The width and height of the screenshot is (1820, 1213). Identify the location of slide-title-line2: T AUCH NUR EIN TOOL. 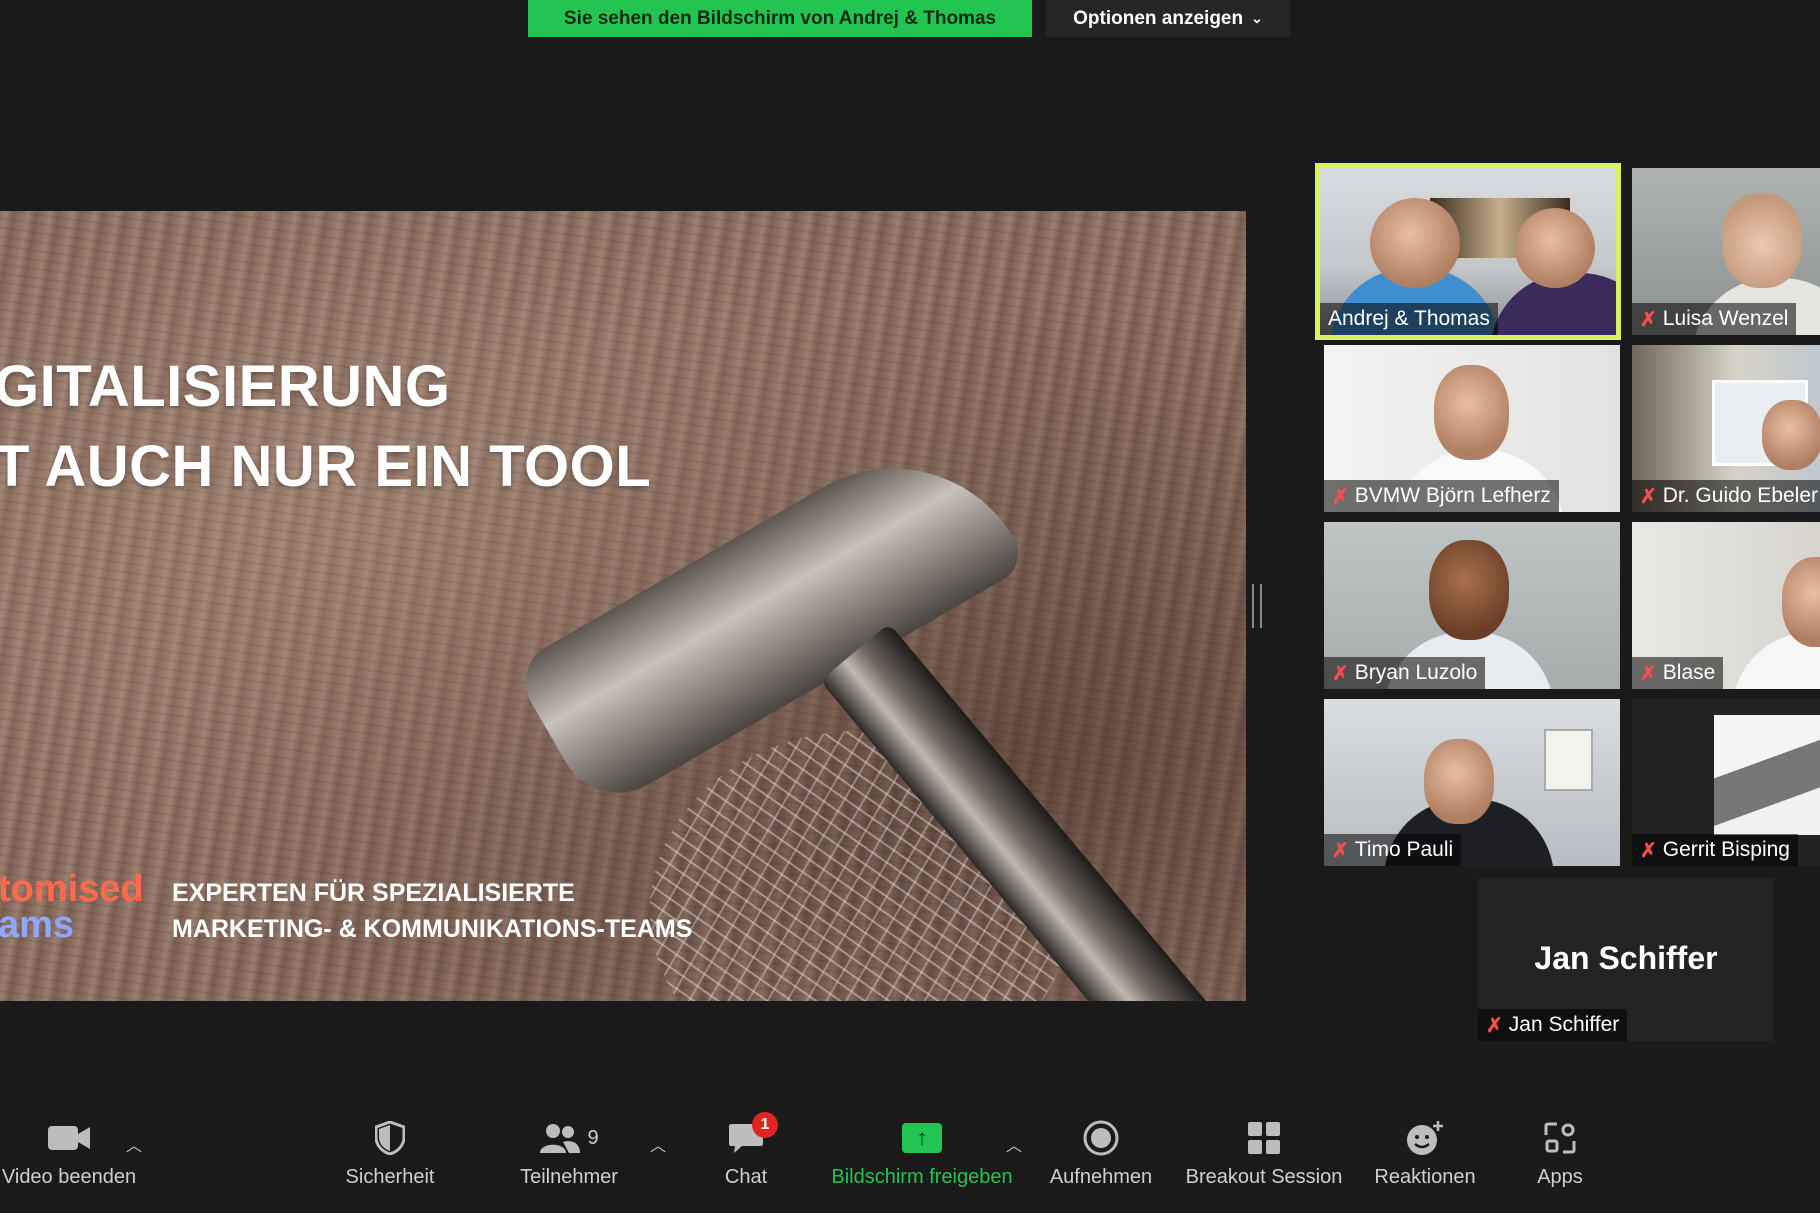
(326, 466).